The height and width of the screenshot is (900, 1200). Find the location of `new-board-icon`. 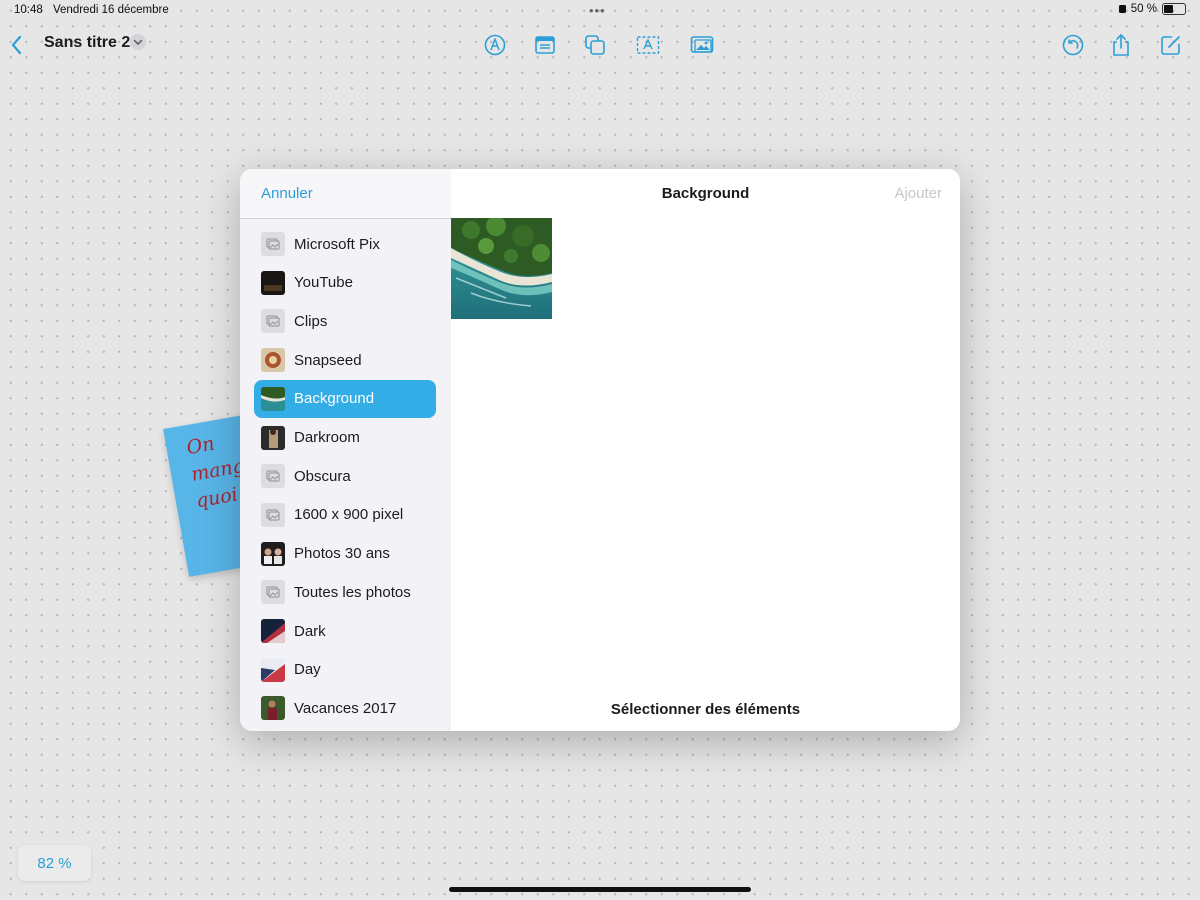

new-board-icon is located at coordinates (1171, 45).